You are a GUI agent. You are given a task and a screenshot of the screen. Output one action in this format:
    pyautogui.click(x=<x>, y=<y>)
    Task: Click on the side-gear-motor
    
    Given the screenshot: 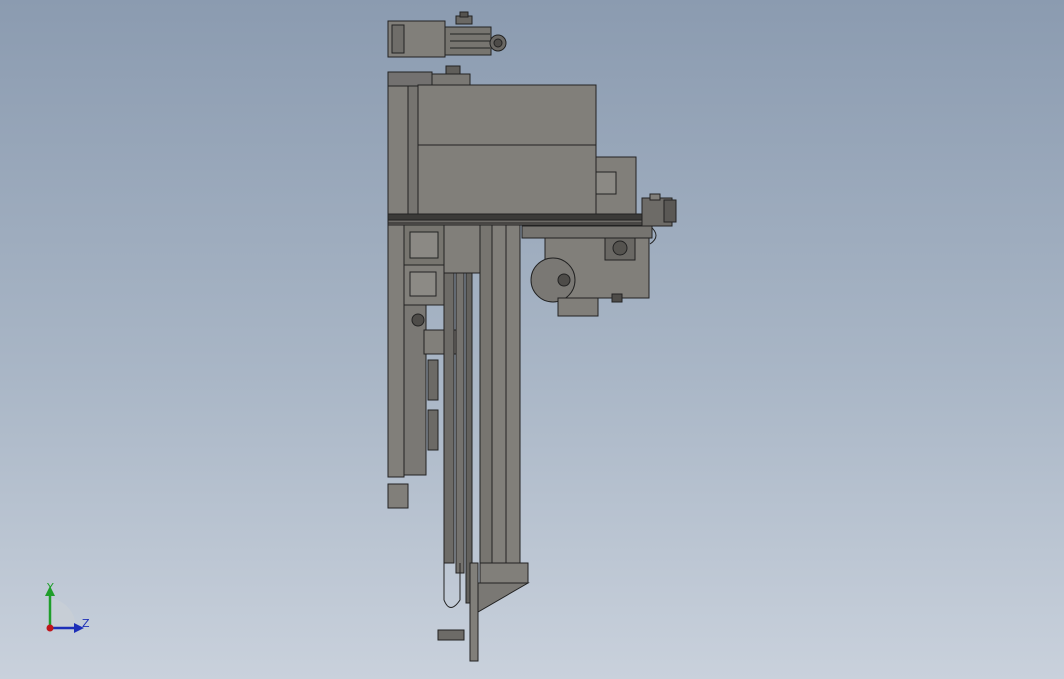 What is the action you would take?
    pyautogui.click(x=587, y=271)
    